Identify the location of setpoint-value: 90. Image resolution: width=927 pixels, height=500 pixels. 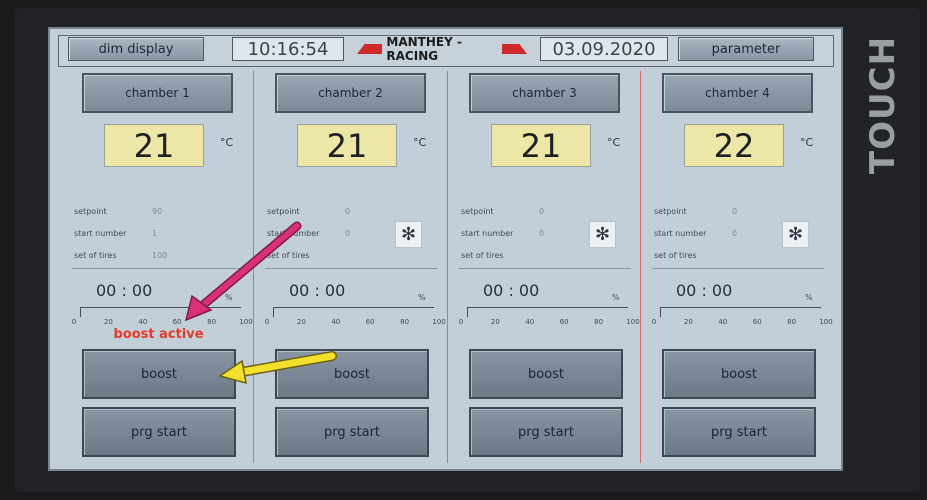
(157, 211).